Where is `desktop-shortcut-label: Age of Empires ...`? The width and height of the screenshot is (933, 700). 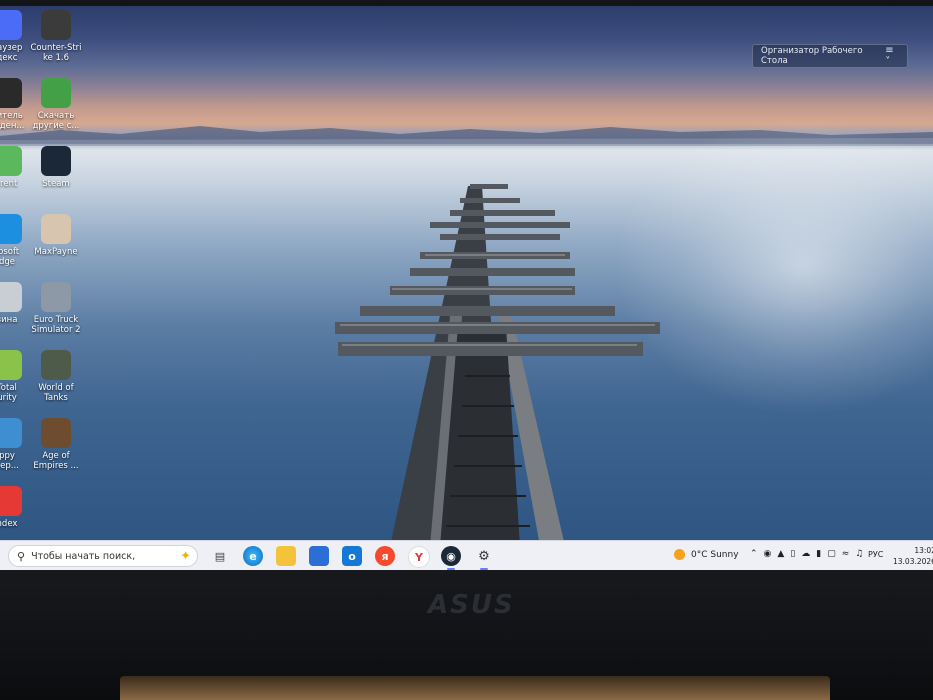 desktop-shortcut-label: Age of Empires ... is located at coordinates (56, 461).